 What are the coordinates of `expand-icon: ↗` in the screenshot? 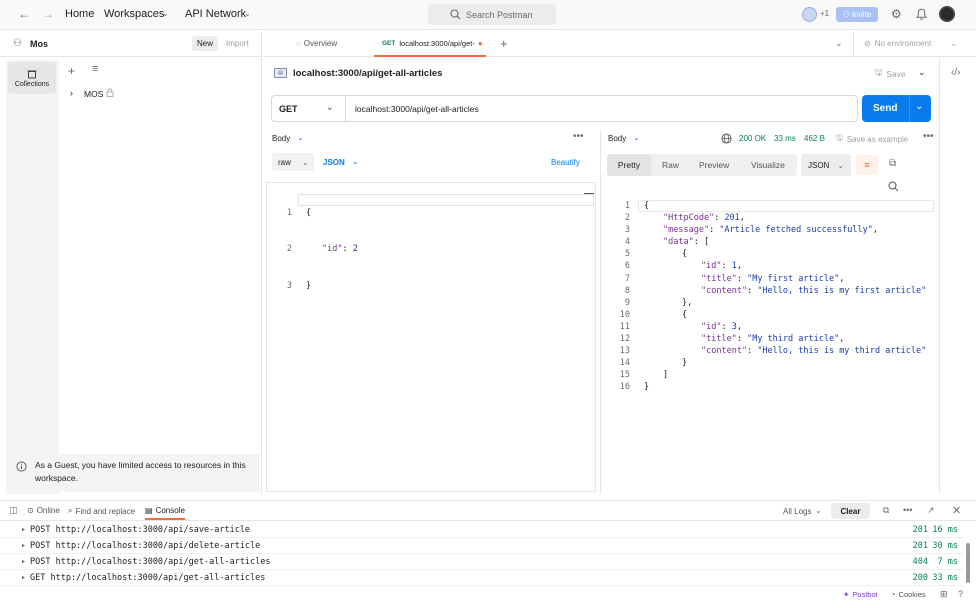 It's located at (931, 510).